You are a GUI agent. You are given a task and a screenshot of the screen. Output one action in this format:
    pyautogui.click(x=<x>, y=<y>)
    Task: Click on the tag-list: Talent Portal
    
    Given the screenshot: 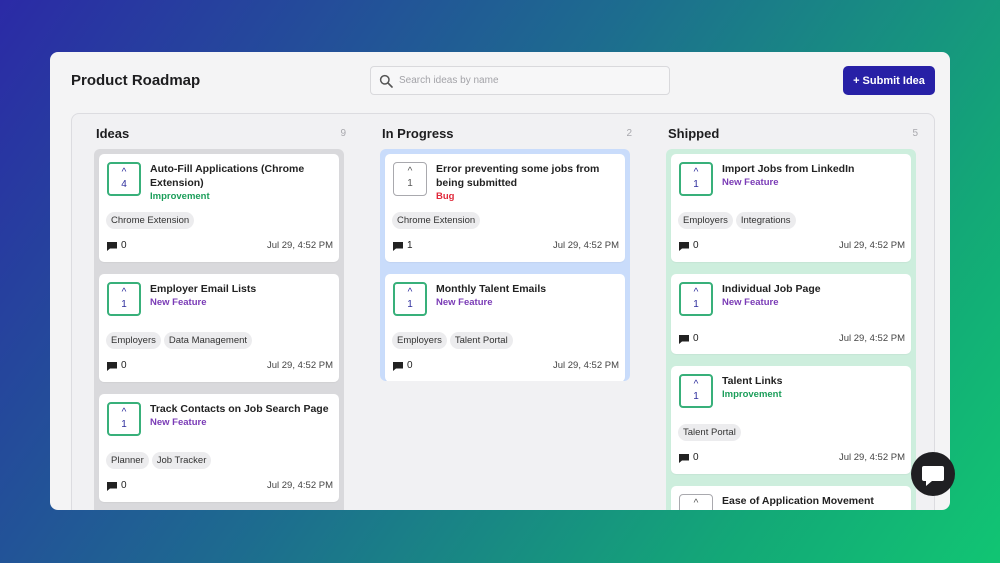 What is the action you would take?
    pyautogui.click(x=711, y=431)
    